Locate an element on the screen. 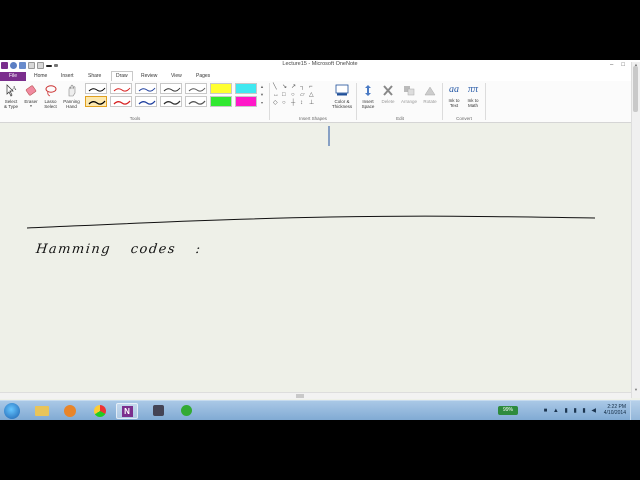 This screenshot has width=640, height=480. pen-red is located at coordinates (121, 88).